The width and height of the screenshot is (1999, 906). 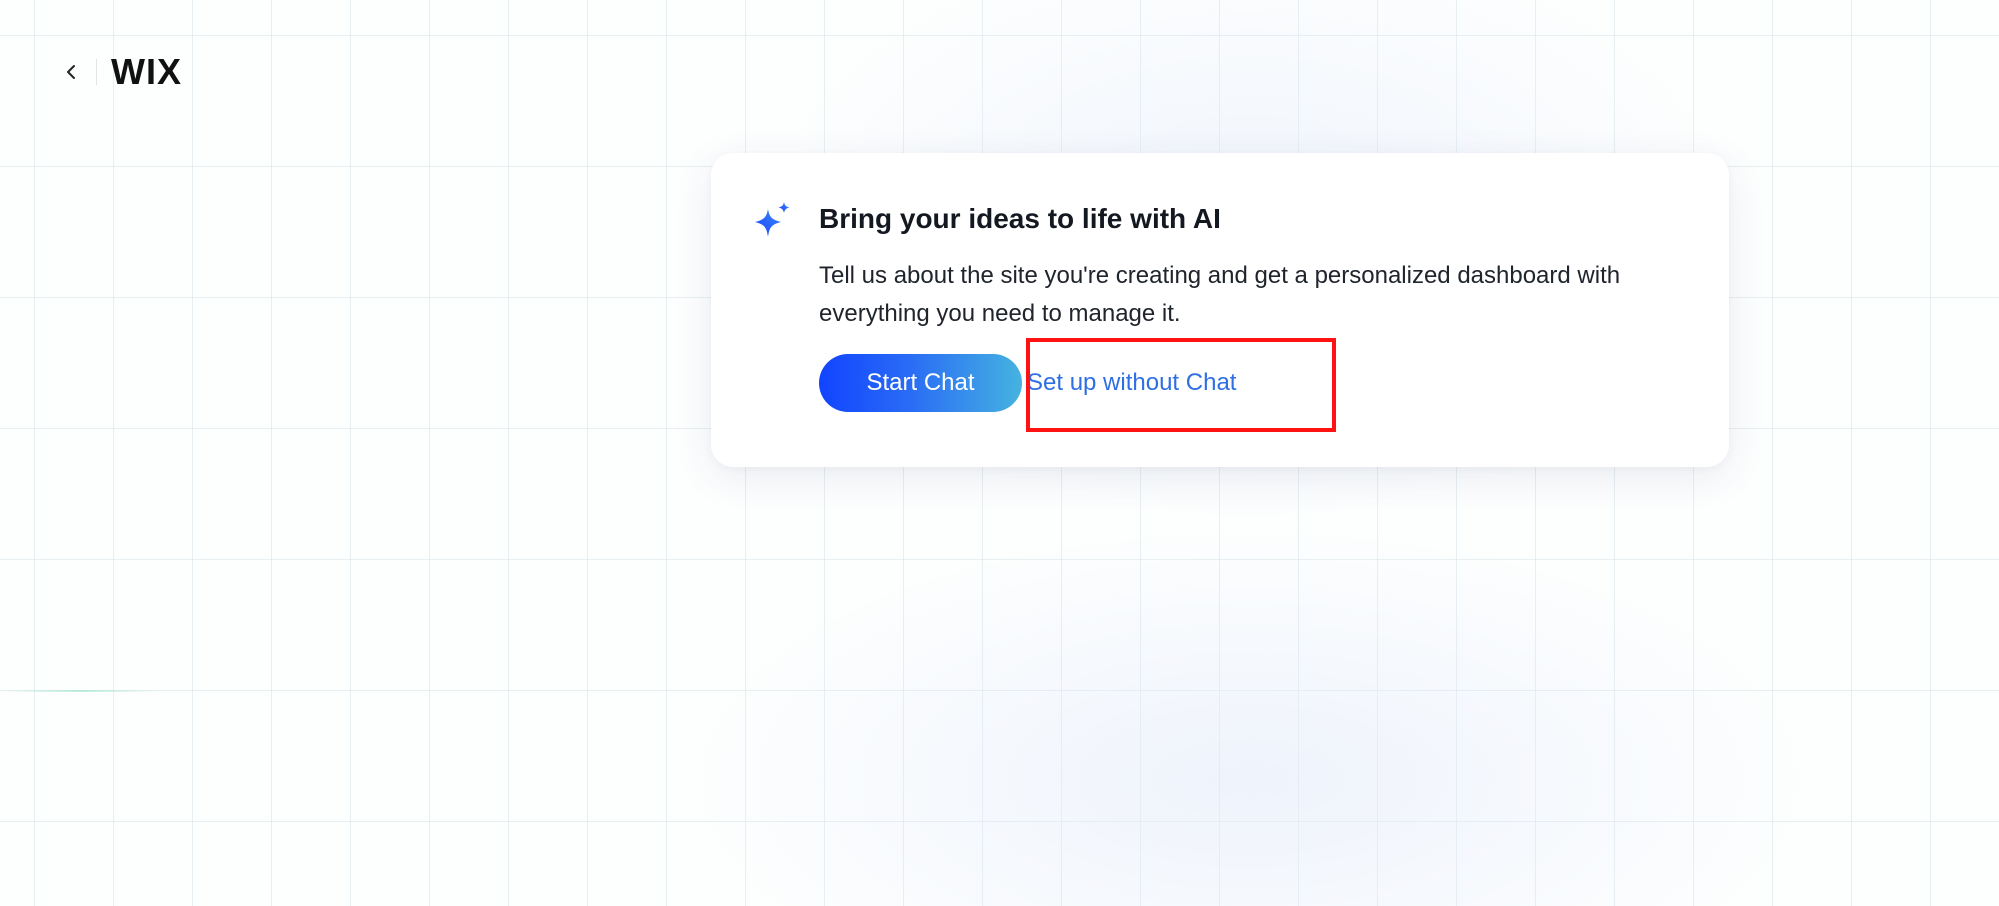 I want to click on chevron-left-icon, so click(x=71, y=72).